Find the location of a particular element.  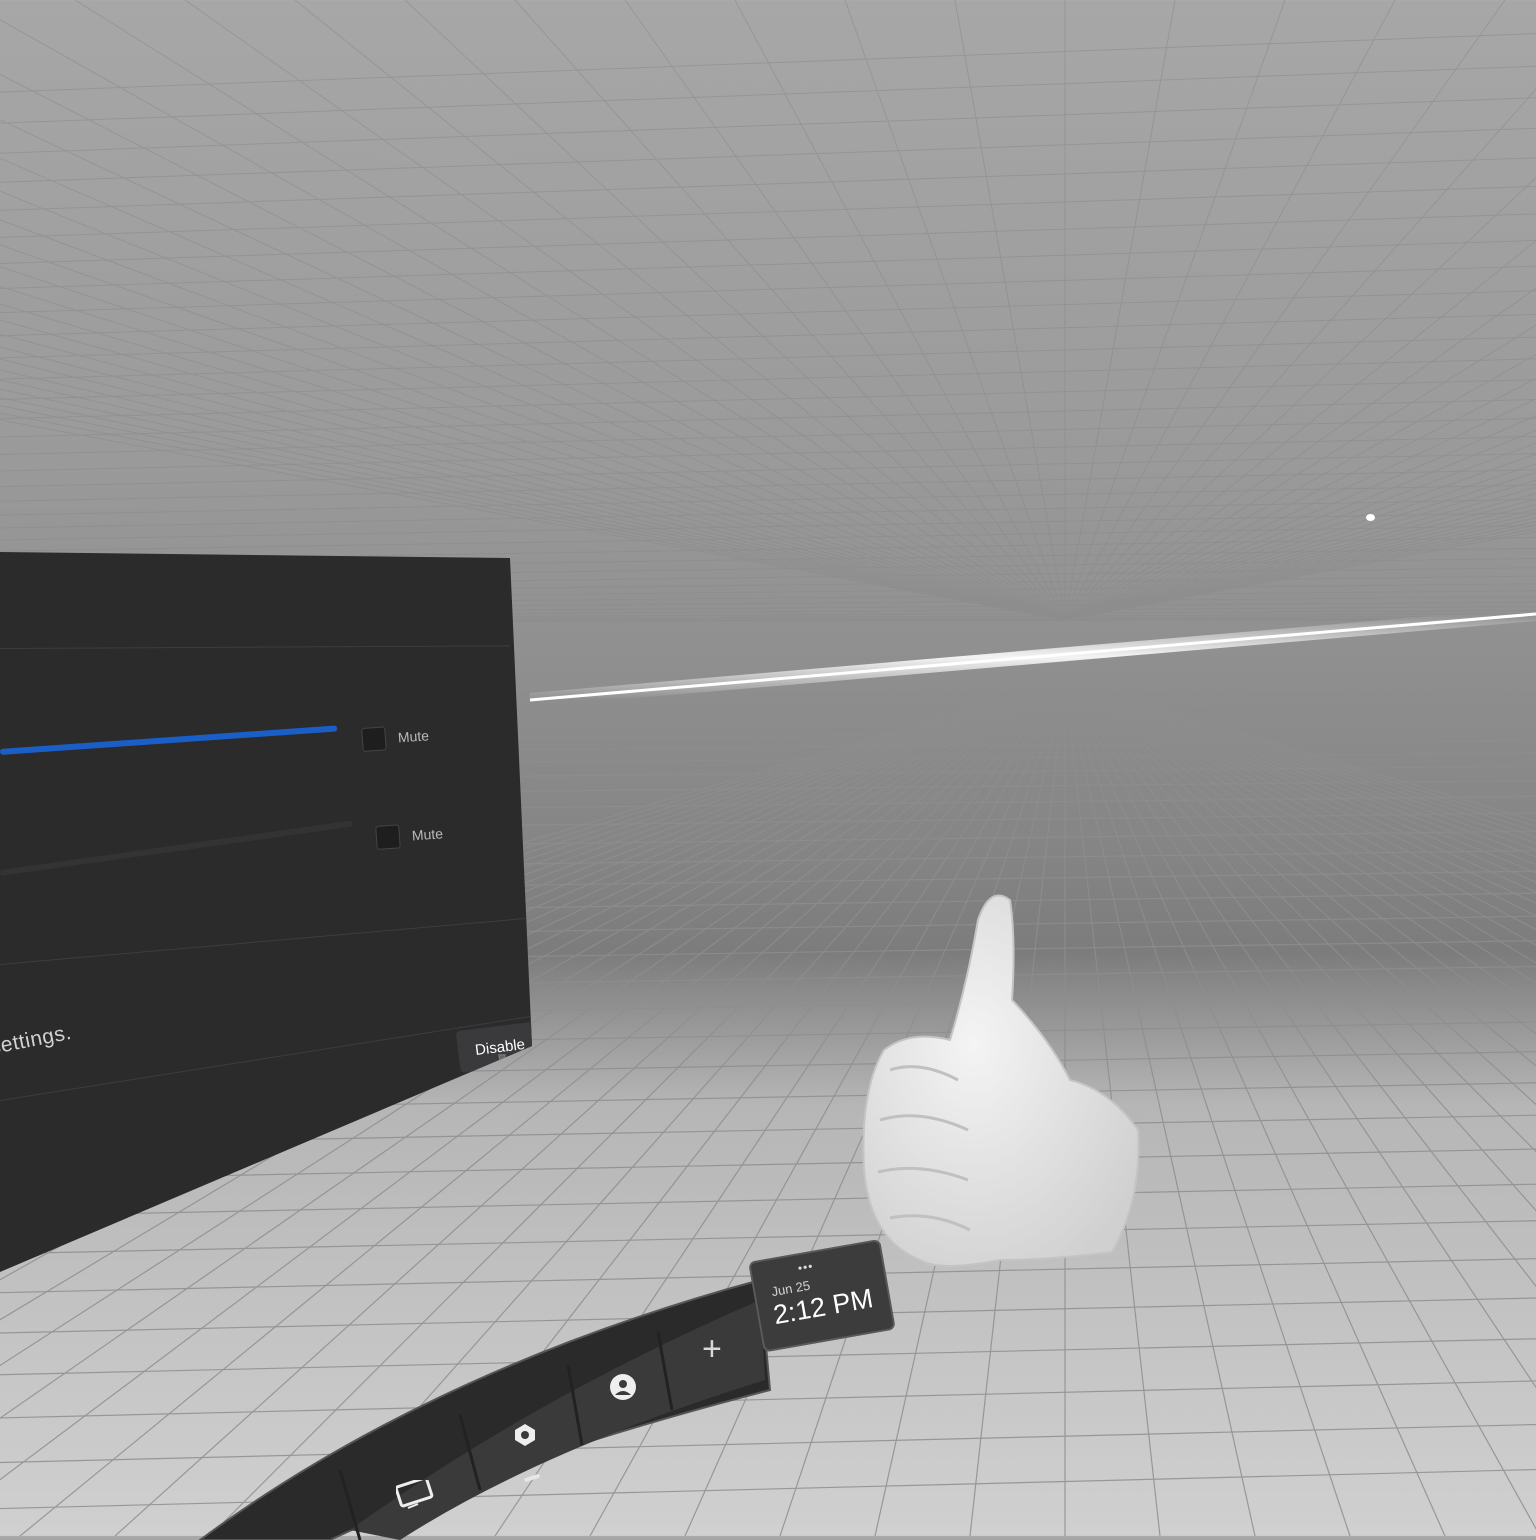

floor-grid-line is located at coordinates (768, 1200).